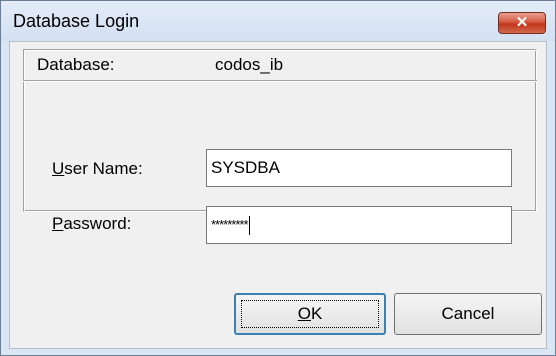  I want to click on window-title: Database Login, so click(76, 21).